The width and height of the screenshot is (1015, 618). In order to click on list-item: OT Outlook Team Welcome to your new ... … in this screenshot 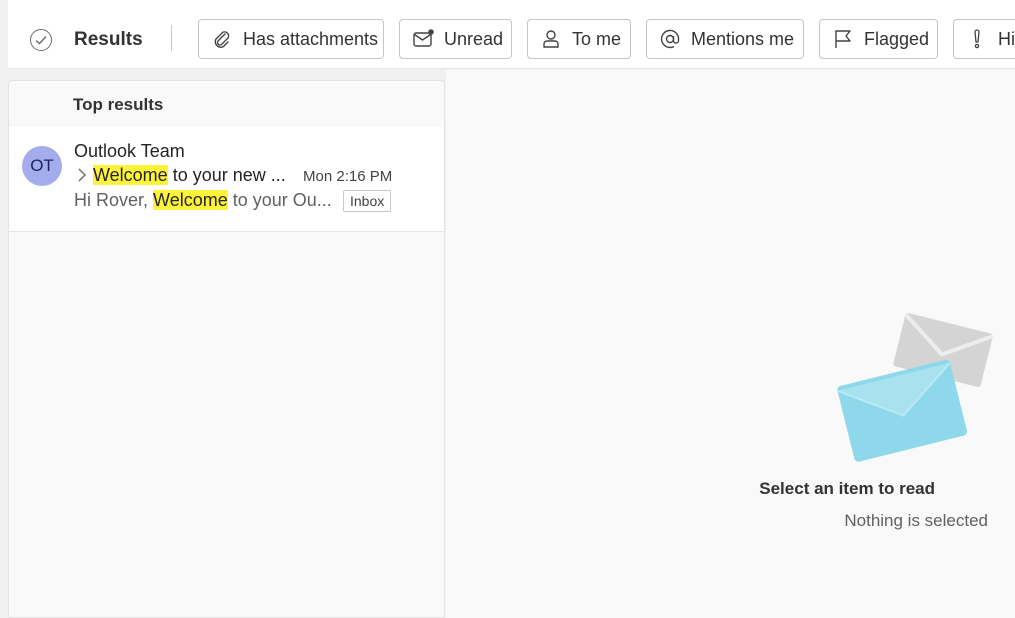, I will do `click(226, 179)`.